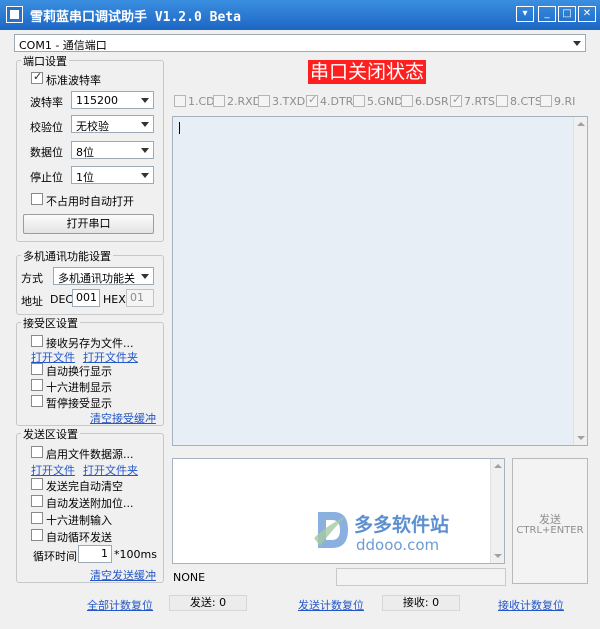 The width and height of the screenshot is (600, 629). Describe the element at coordinates (37, 369) in the screenshot. I see `auto-newline-checkbox` at that location.